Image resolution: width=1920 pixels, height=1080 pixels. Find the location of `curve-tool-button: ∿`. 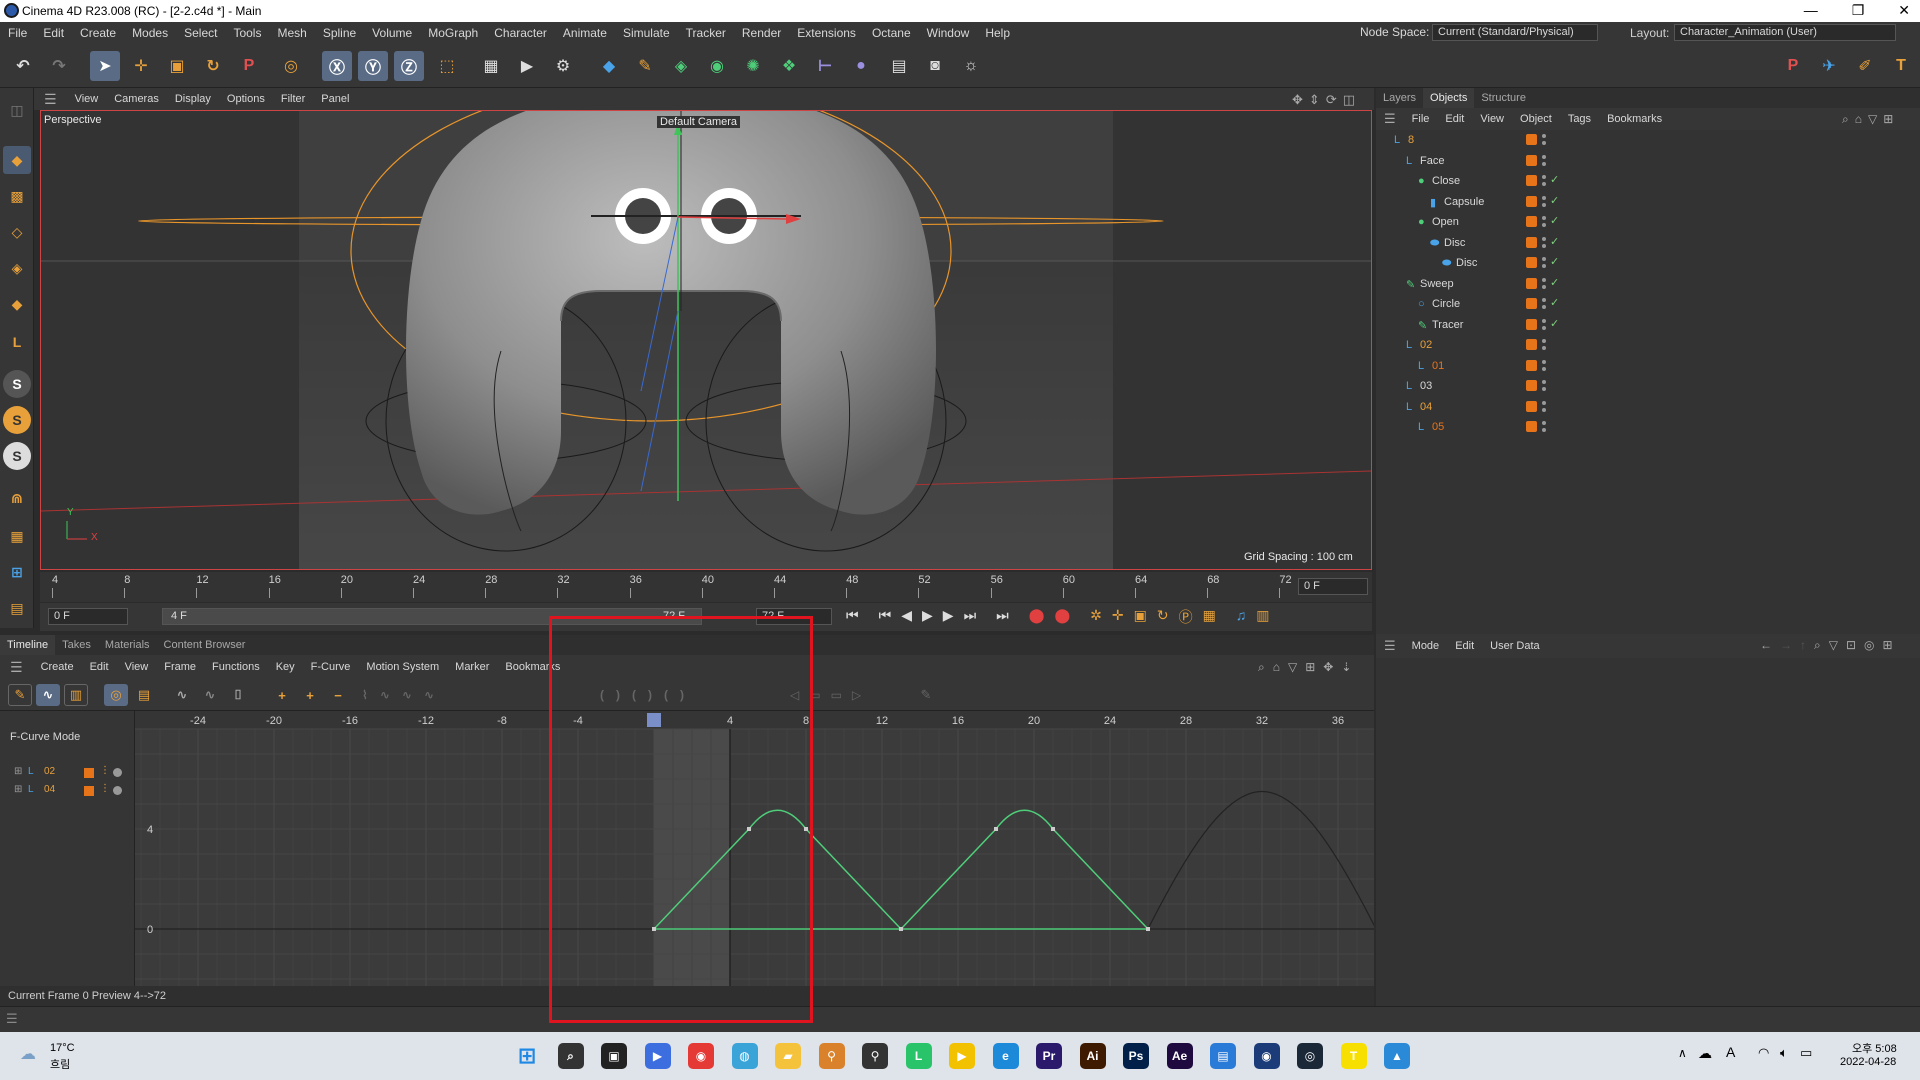

curve-tool-button: ∿ is located at coordinates (182, 695).